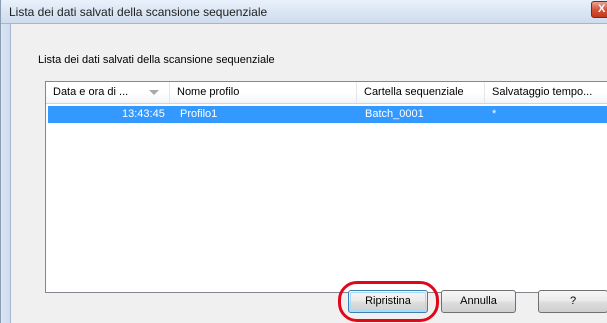 This screenshot has width=607, height=323. I want to click on column-header-folder: Cartella sequenziale, so click(421, 92).